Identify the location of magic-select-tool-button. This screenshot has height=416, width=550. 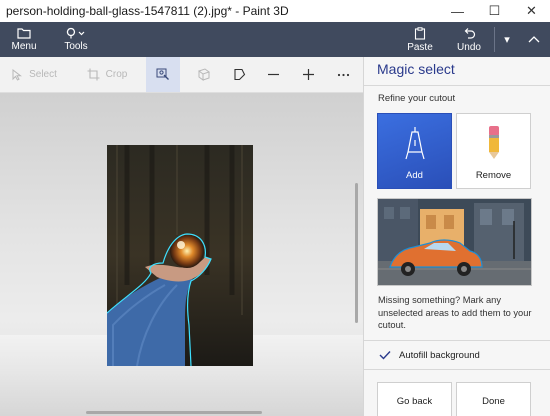
(163, 74).